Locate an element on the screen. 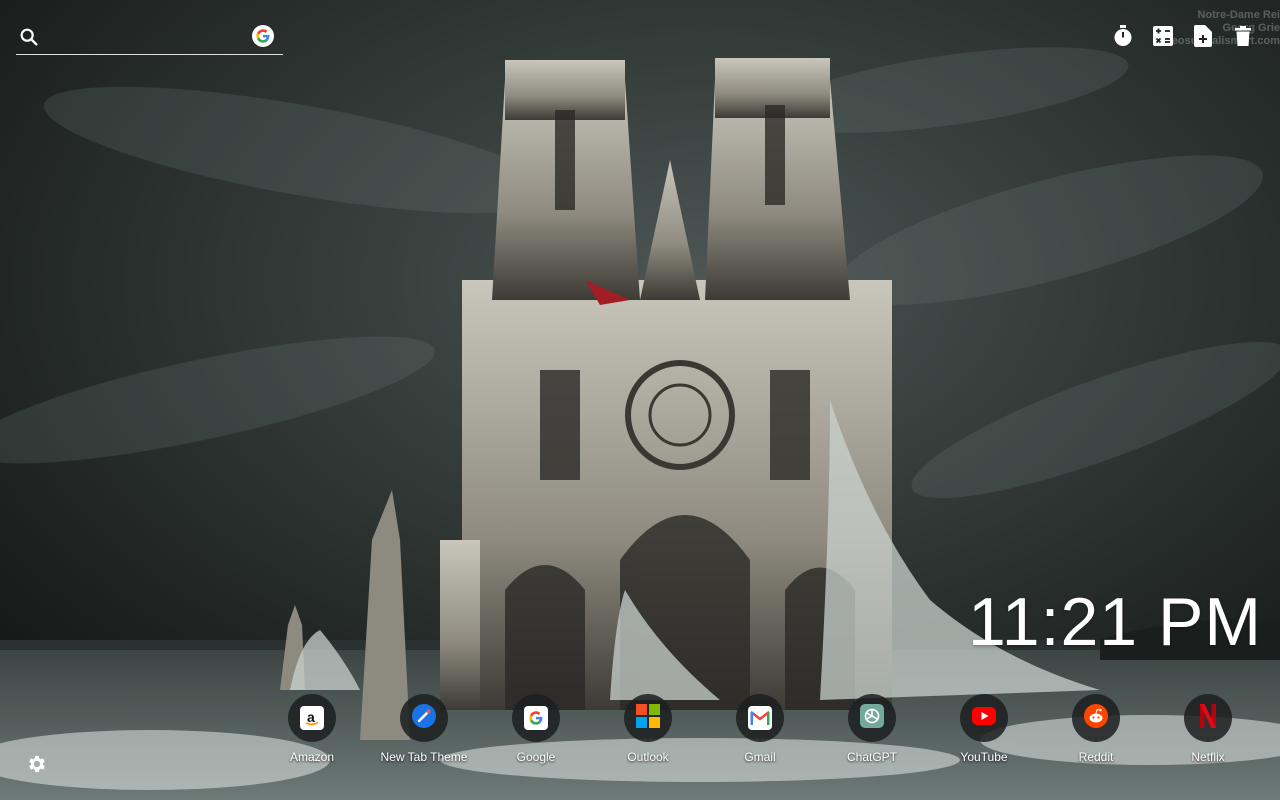 This screenshot has height=800, width=1280. google-icon is located at coordinates (536, 718).